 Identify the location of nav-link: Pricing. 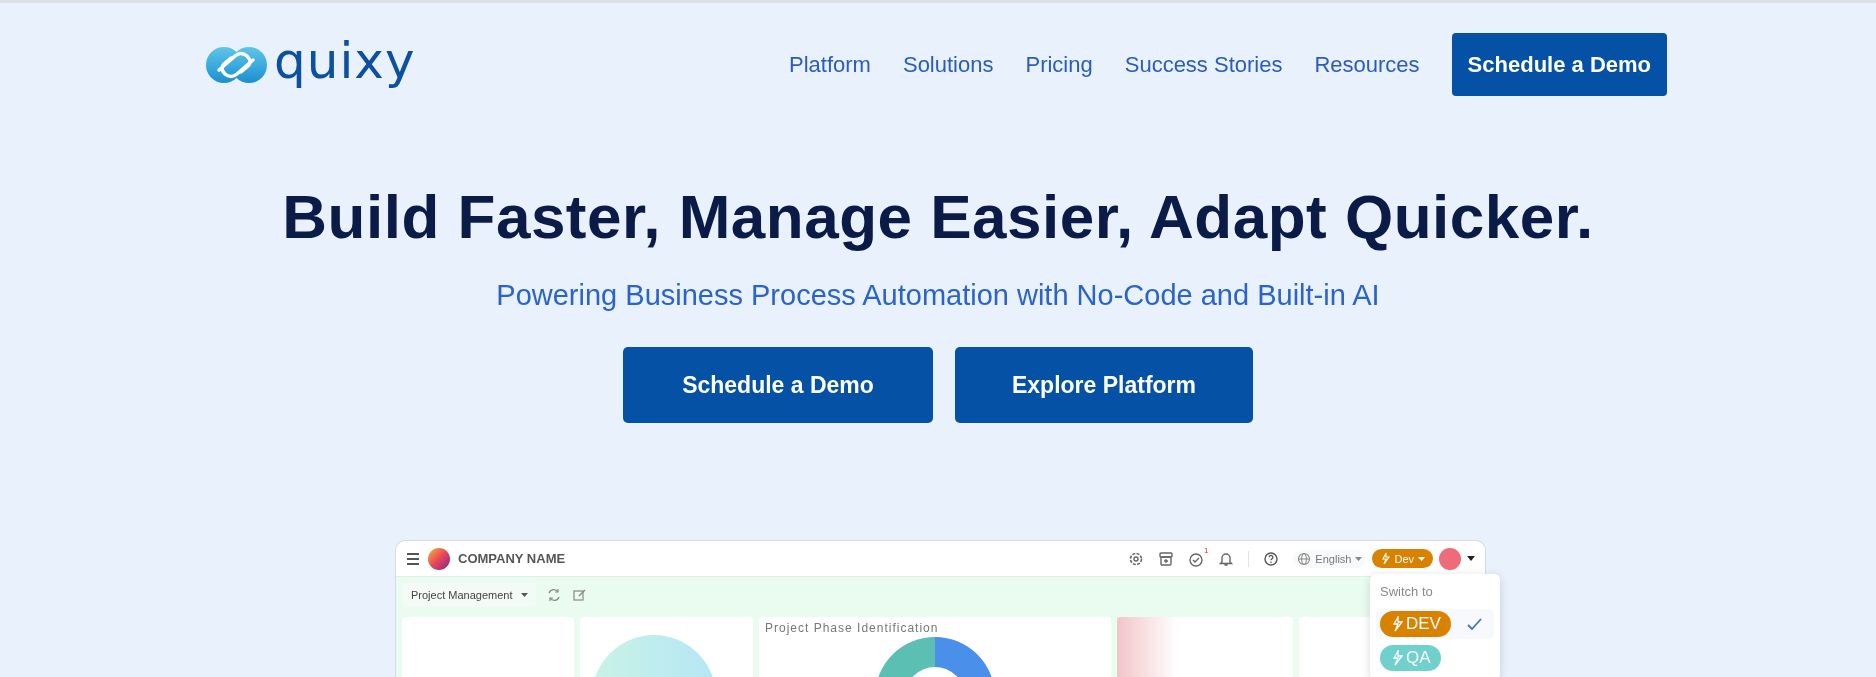
(1059, 64).